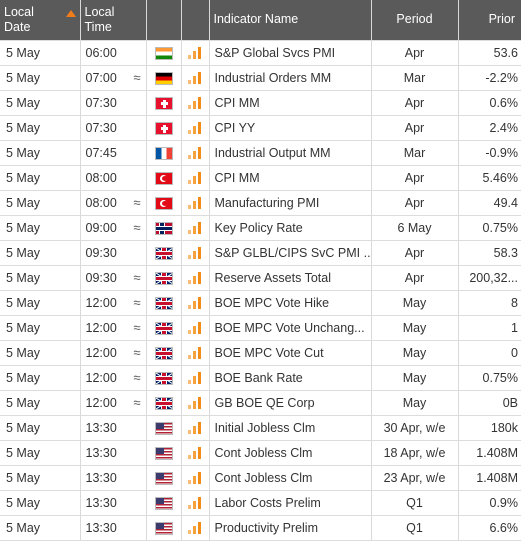 This screenshot has height=543, width=521. Describe the element at coordinates (290, 128) in the screenshot. I see `row-indicator-name: CPI YY` at that location.